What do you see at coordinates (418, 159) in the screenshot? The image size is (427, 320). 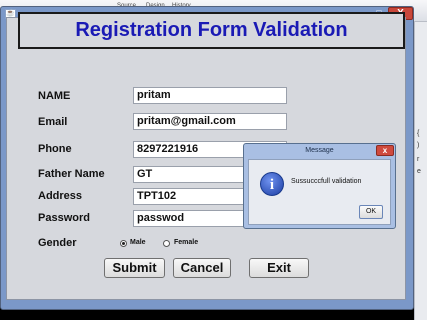 I see `ide-code-mark: r` at bounding box center [418, 159].